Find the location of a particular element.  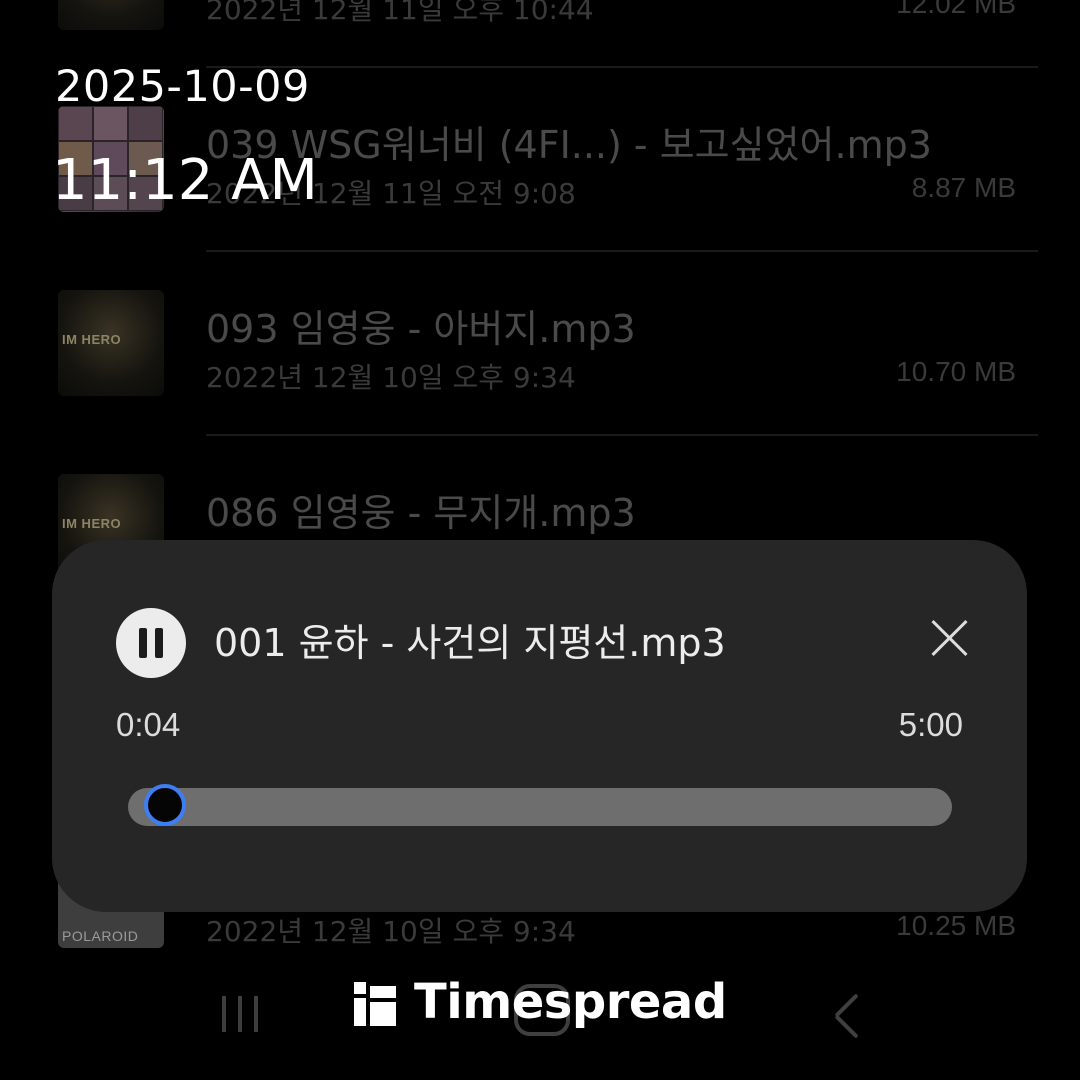

overlay-date: 2025-10-09 is located at coordinates (182, 87).